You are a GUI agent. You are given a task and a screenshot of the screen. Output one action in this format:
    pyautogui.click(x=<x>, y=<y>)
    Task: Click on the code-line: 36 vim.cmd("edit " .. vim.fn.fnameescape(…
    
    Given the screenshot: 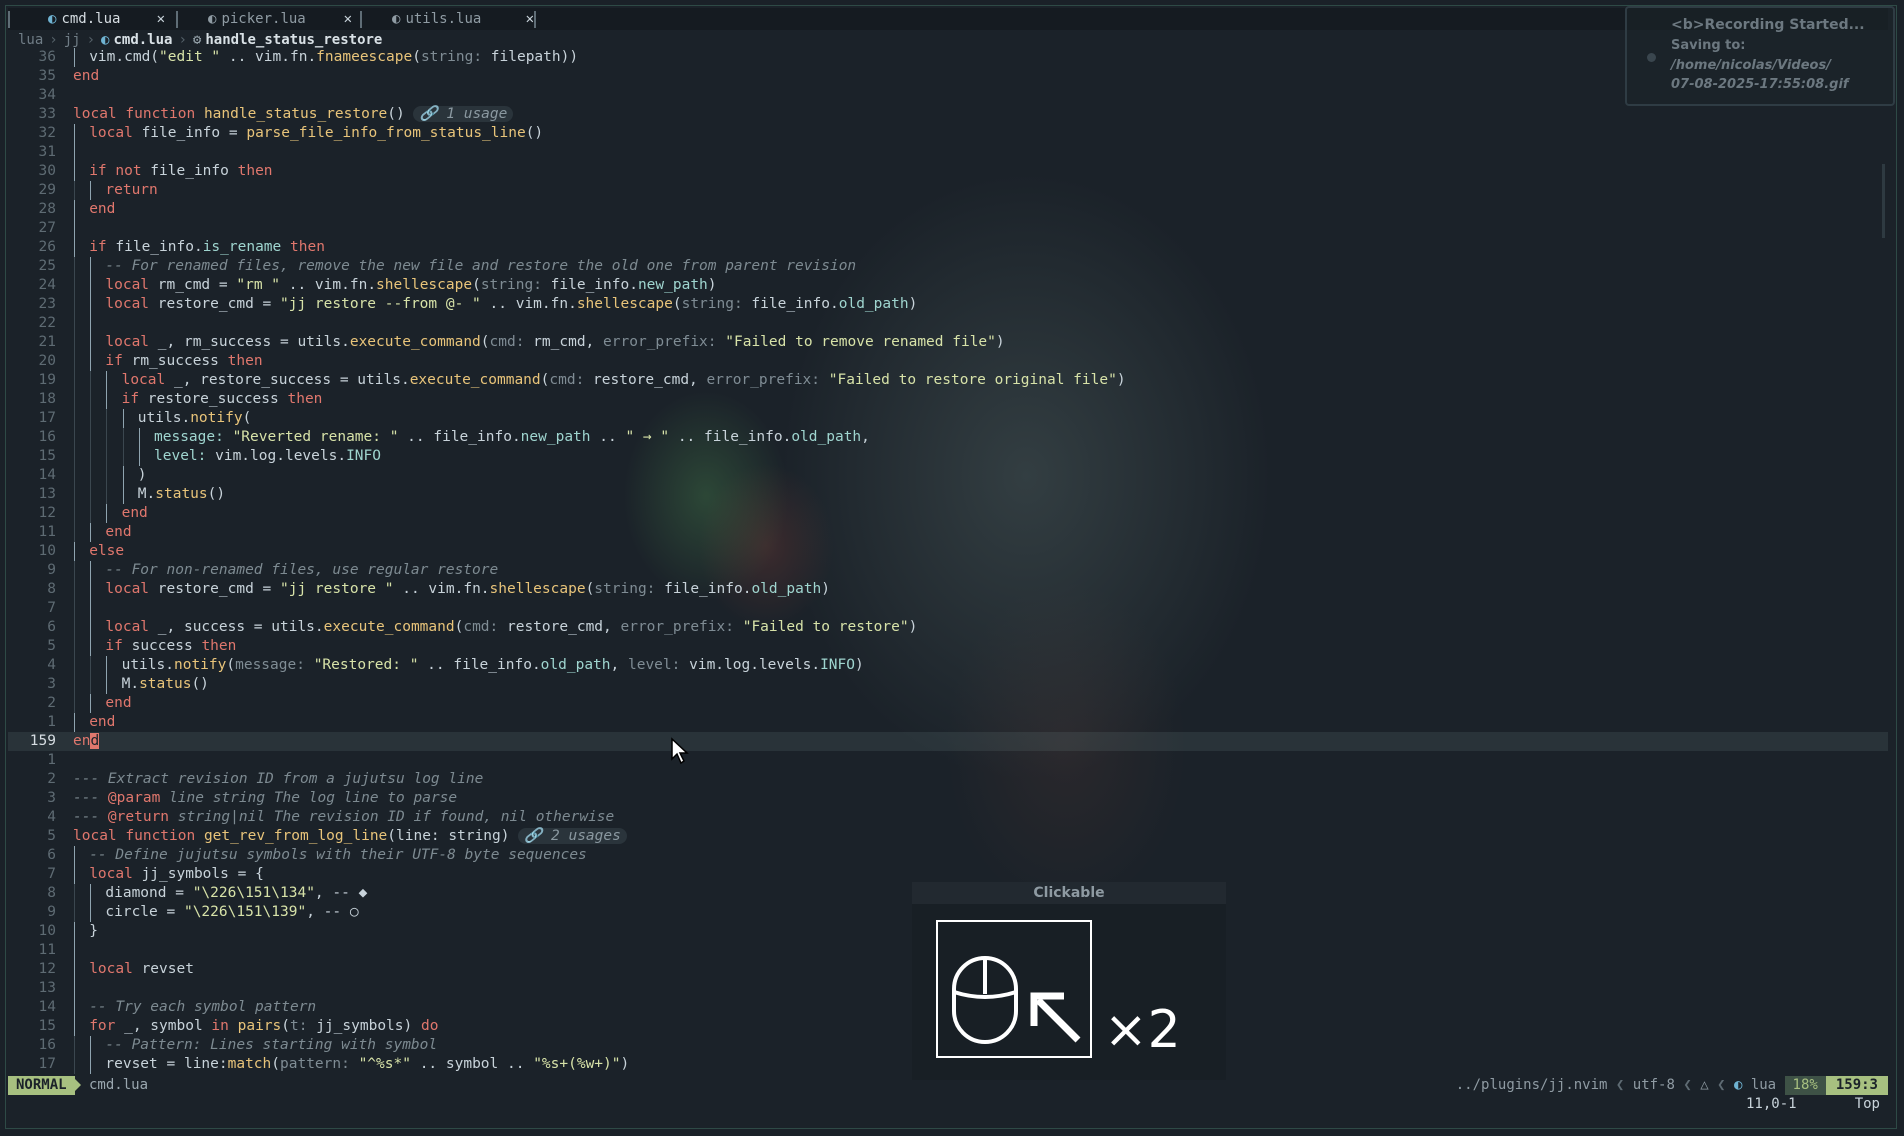 What is the action you would take?
    pyautogui.click(x=948, y=57)
    